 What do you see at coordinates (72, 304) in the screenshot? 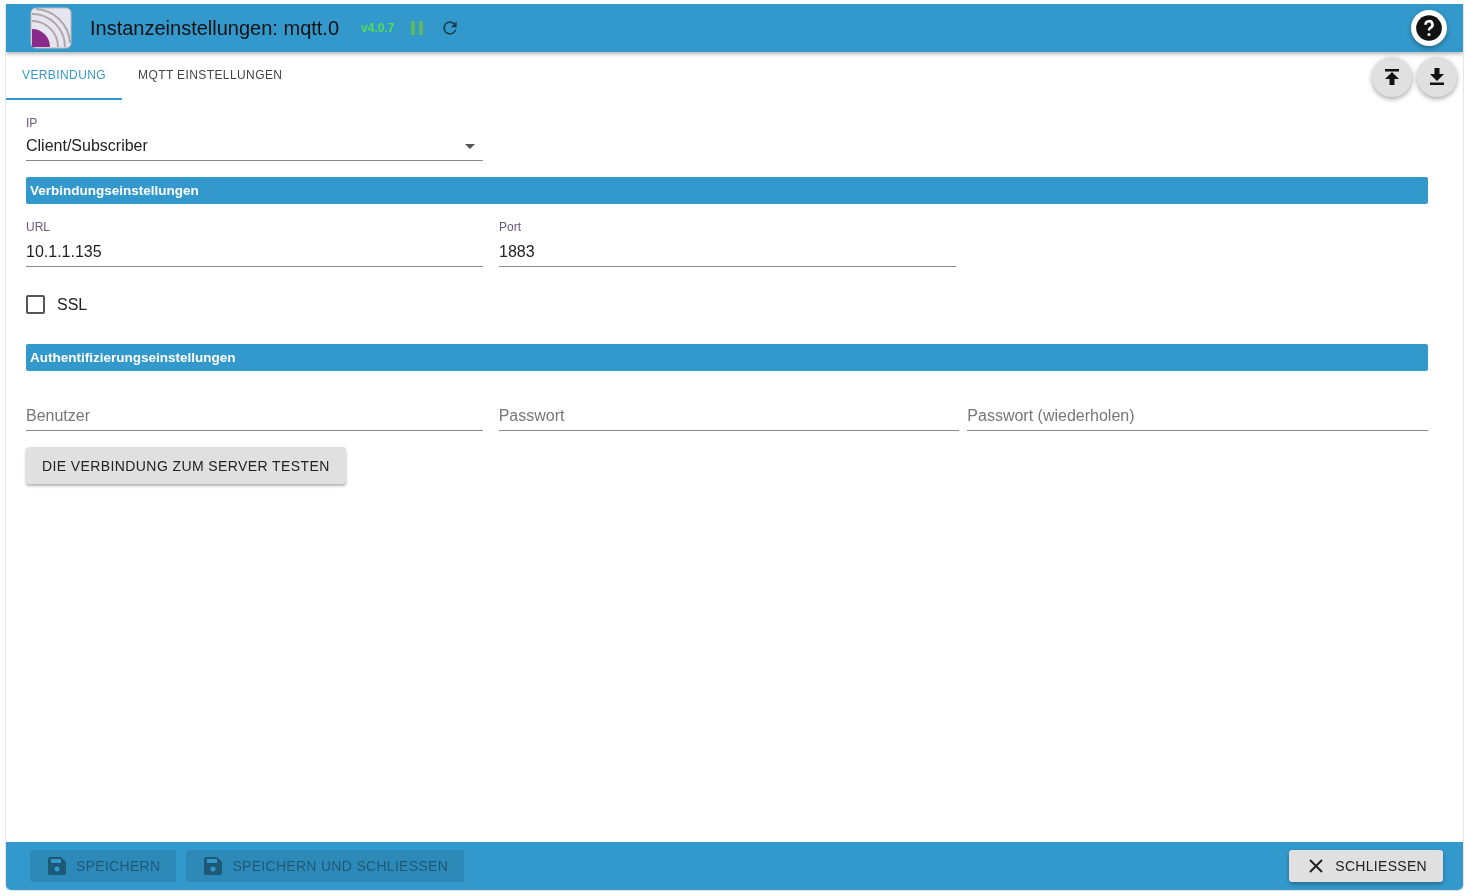
I see `checkbox-label: SSL` at bounding box center [72, 304].